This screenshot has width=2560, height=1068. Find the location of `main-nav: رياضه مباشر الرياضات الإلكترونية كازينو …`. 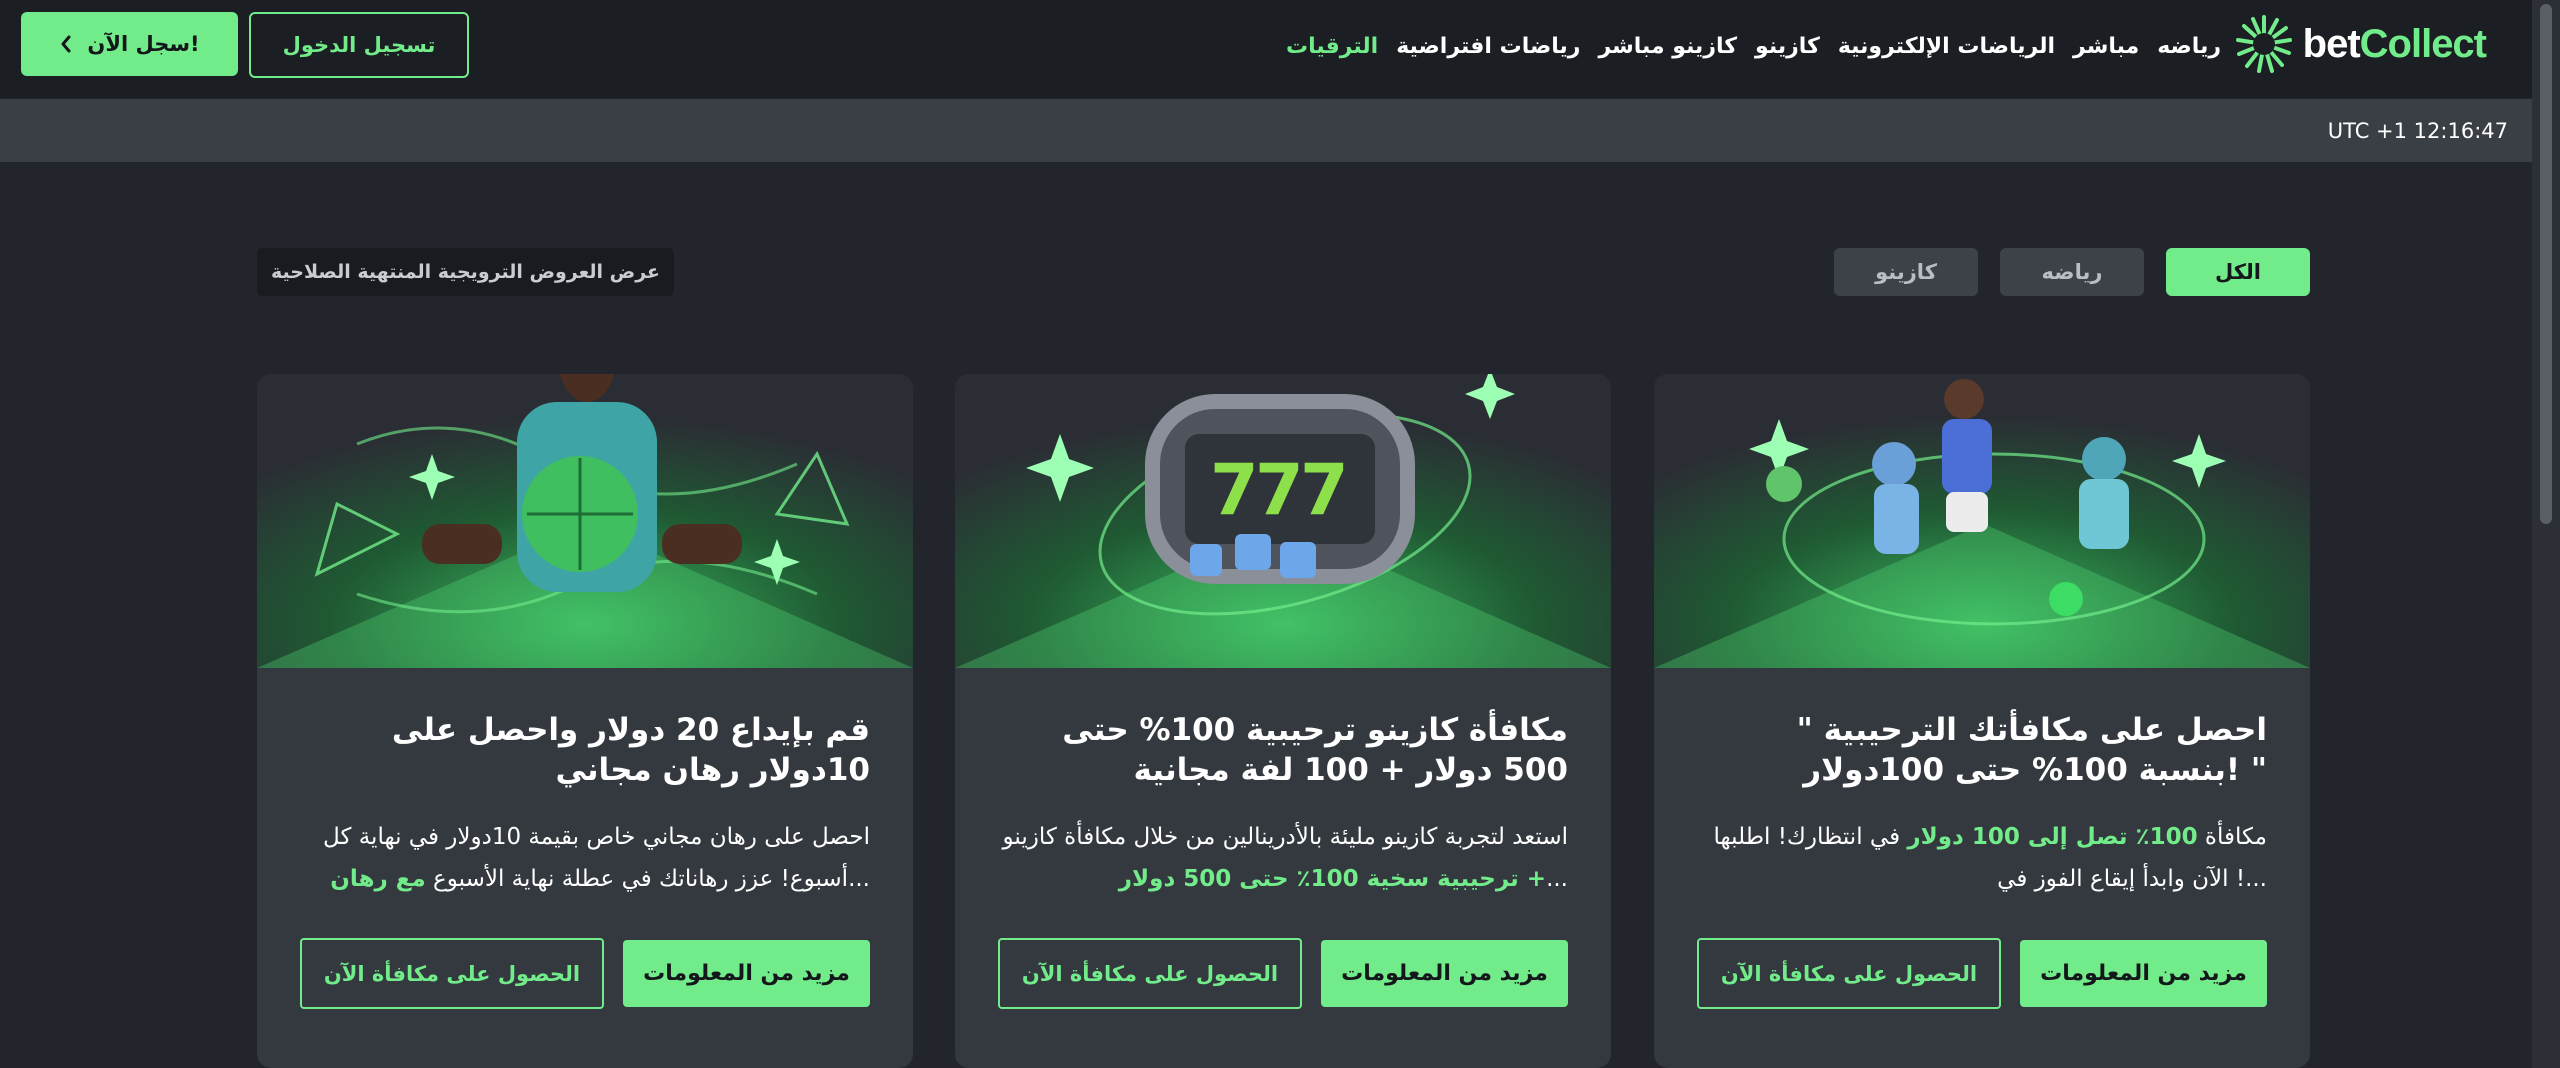

main-nav: رياضه مباشر الرياضات الإلكترونية كازينو … is located at coordinates (1753, 46).